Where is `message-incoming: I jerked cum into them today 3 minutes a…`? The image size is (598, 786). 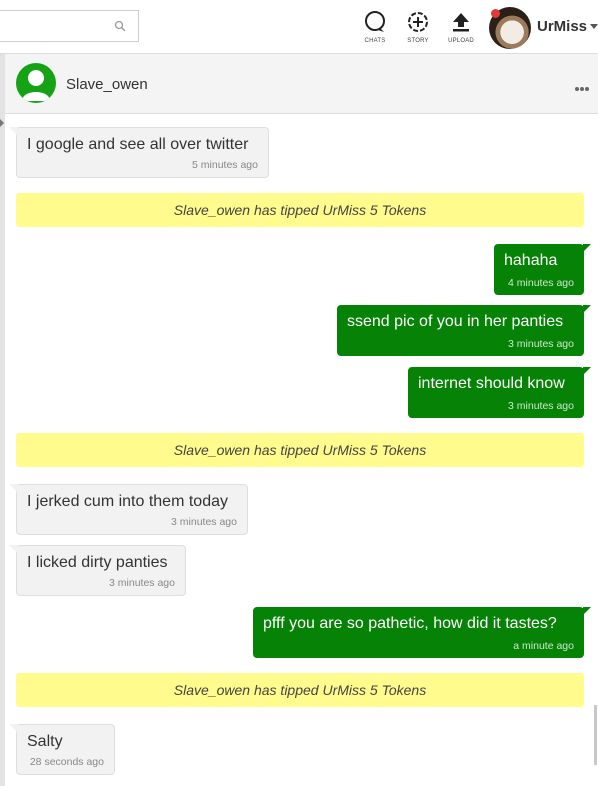
message-incoming: I jerked cum into them today 3 minutes a… is located at coordinates (128, 509).